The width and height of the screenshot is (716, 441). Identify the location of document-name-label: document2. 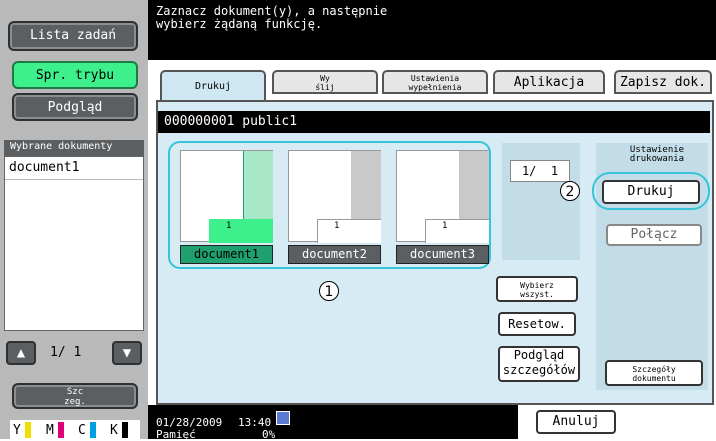
(334, 254).